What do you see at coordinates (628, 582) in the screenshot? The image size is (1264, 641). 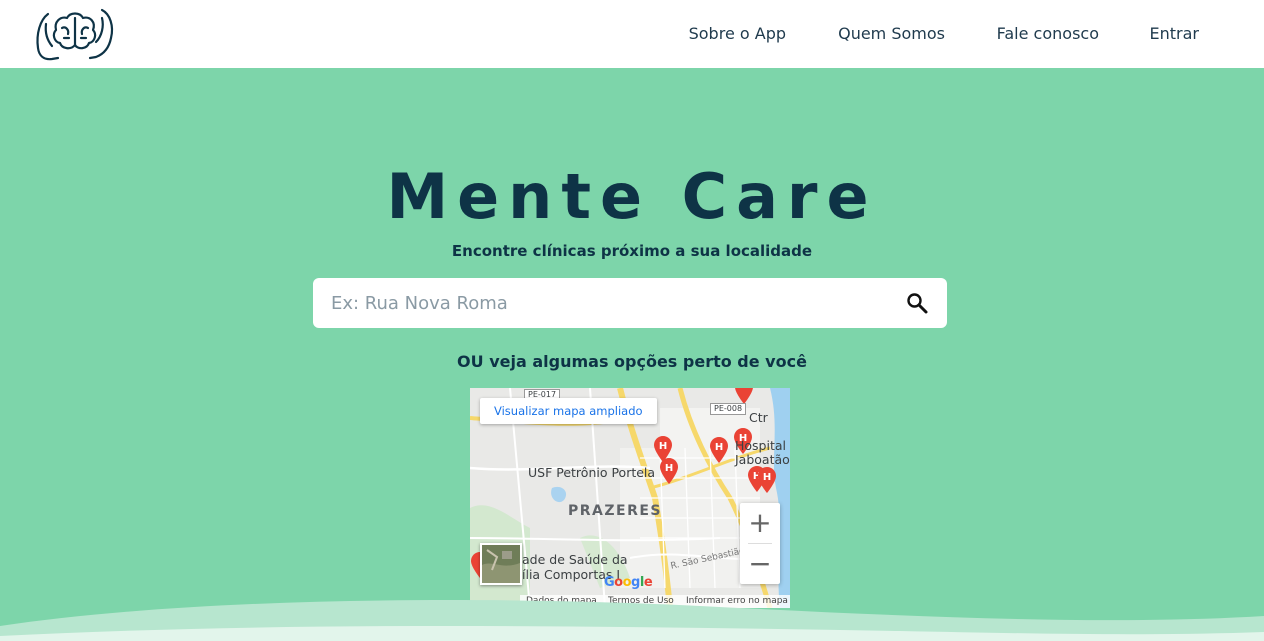 I see `google-logo: Google` at bounding box center [628, 582].